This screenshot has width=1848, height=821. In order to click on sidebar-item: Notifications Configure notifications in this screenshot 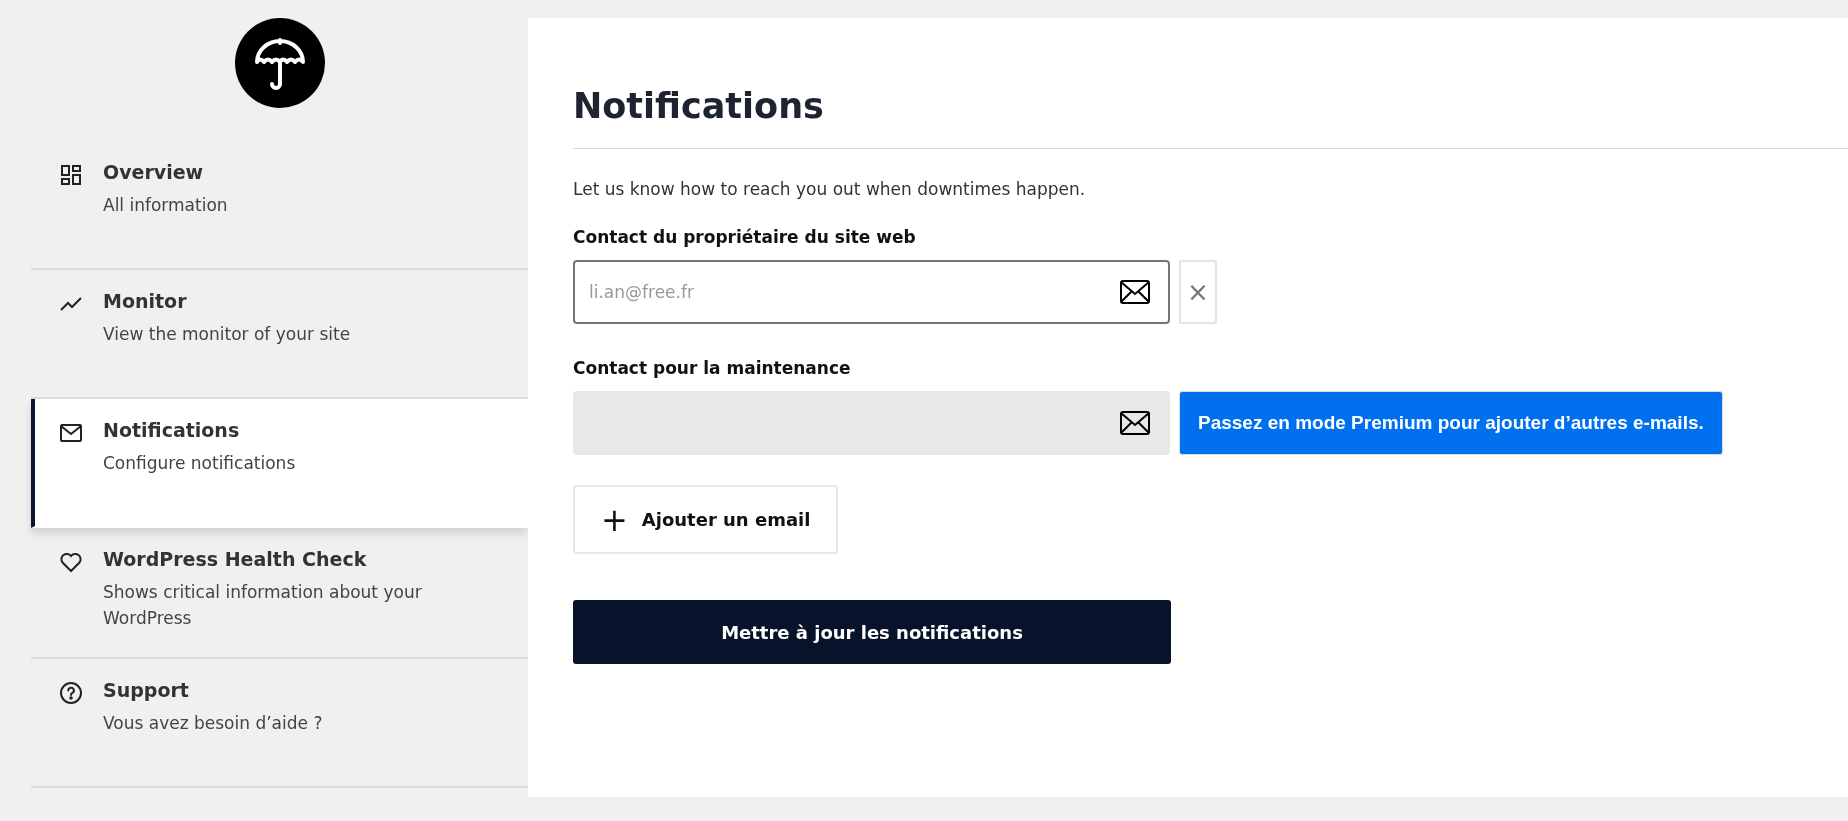, I will do `click(279, 463)`.